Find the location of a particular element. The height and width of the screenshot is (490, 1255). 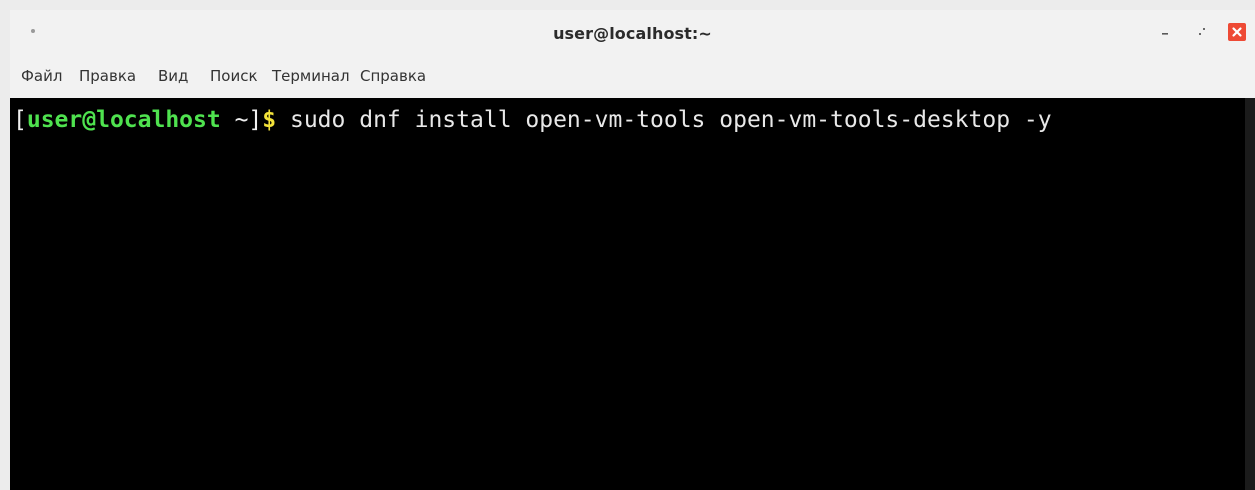

menu-bar: Файл Правка Вид Поиск Терминал Справка is located at coordinates (632, 78).